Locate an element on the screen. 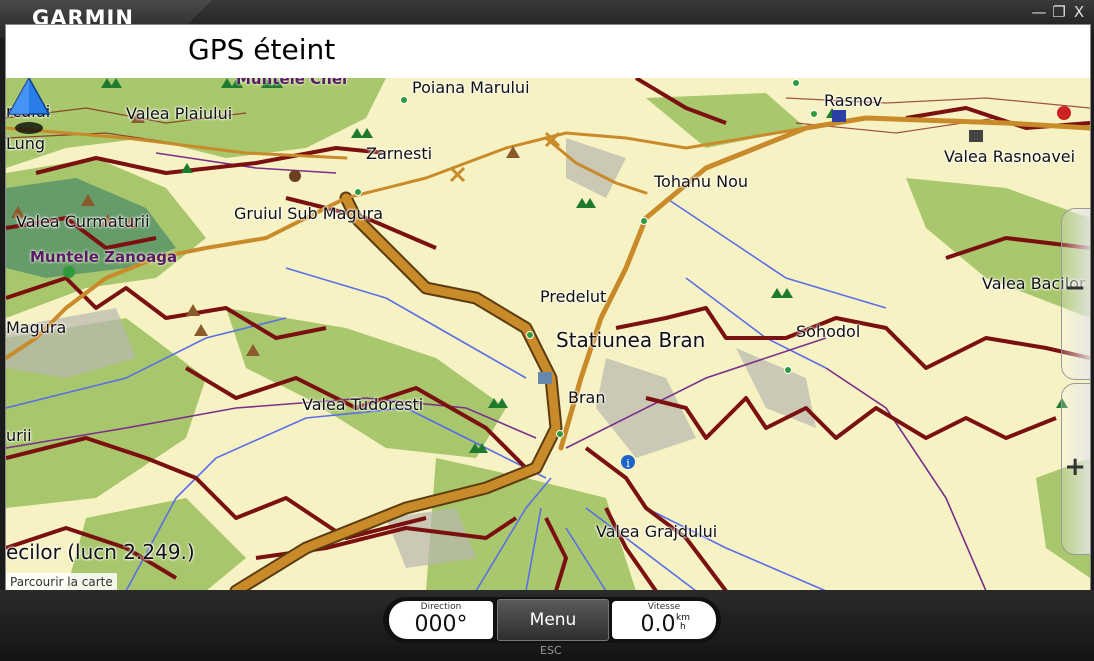 The image size is (1094, 661). restore-button: ❐ is located at coordinates (1059, 12).